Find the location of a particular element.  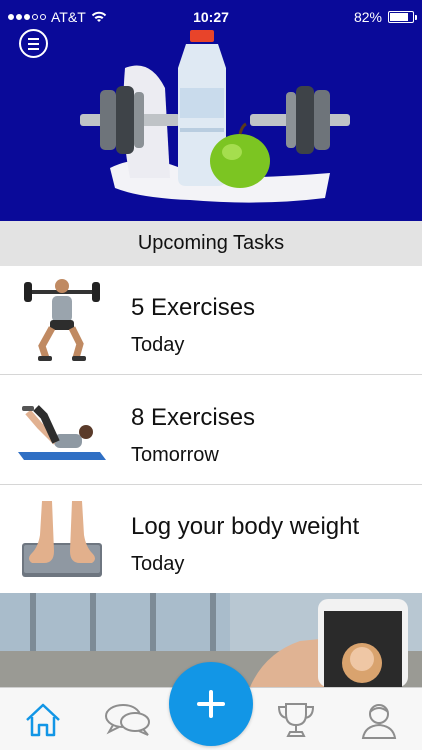

add-button is located at coordinates (211, 704).